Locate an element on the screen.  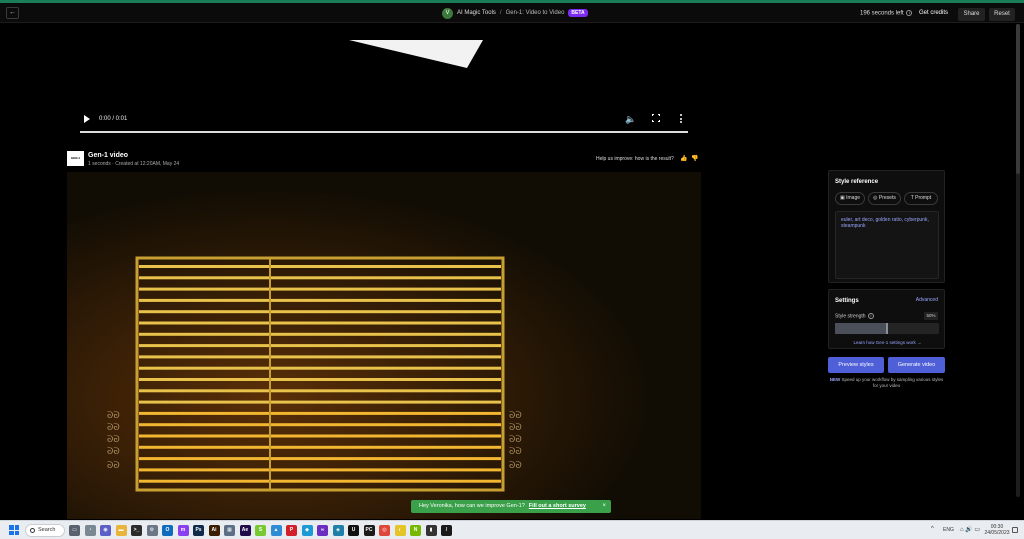
chrome-icon: ◎ is located at coordinates (384, 530).